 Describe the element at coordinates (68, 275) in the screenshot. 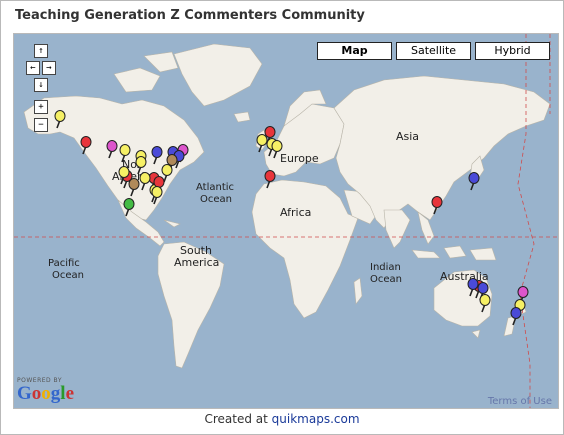

I see `label-pacific-2: Ocean` at that location.